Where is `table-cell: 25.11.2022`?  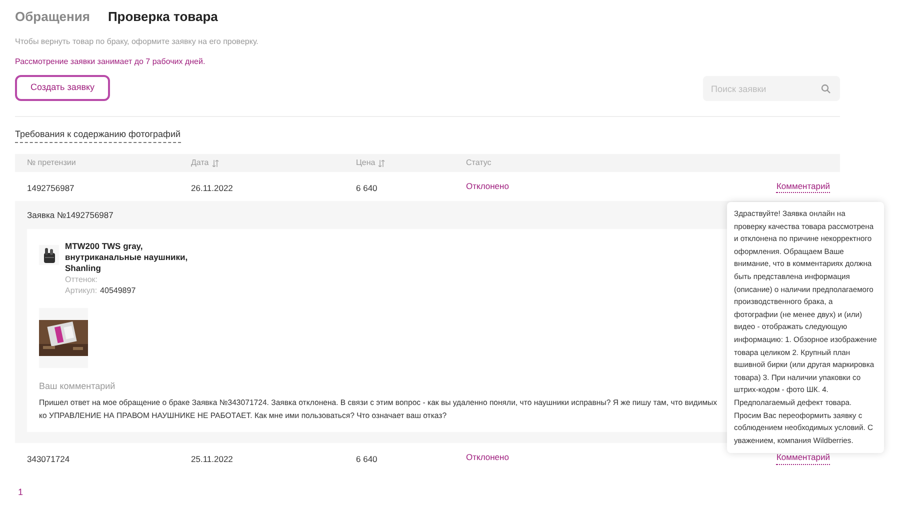
table-cell: 25.11.2022 is located at coordinates (212, 459).